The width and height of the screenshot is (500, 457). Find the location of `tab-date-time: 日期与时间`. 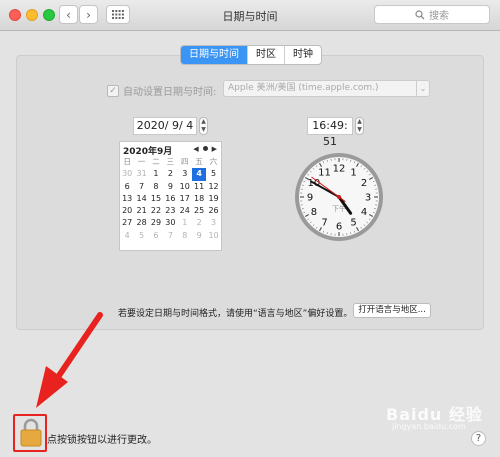

tab-date-time: 日期与时间 is located at coordinates (214, 55).